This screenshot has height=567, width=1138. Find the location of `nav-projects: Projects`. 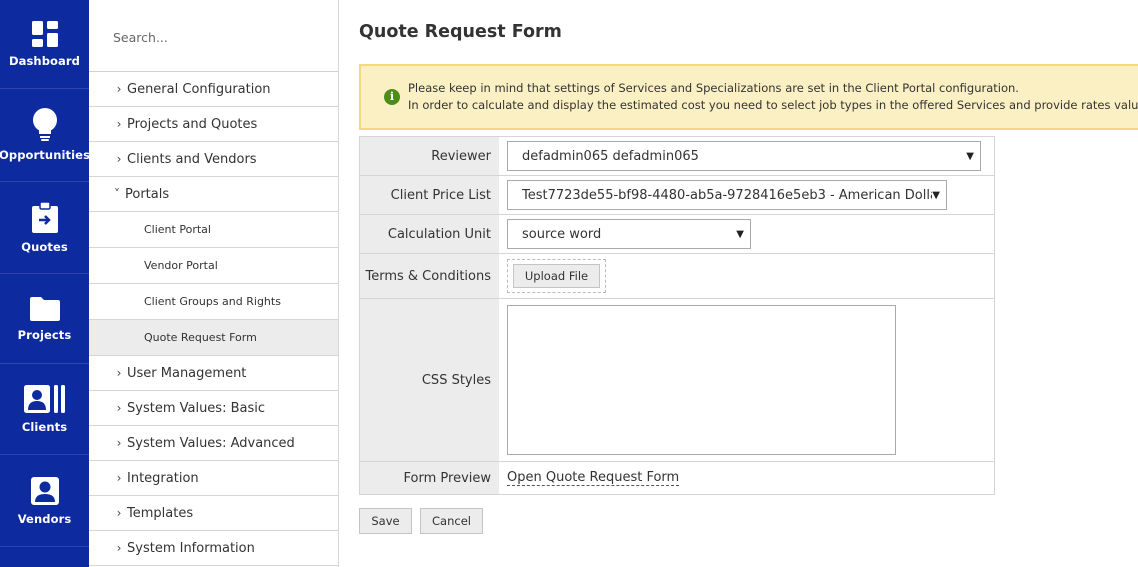

nav-projects: Projects is located at coordinates (44, 319).